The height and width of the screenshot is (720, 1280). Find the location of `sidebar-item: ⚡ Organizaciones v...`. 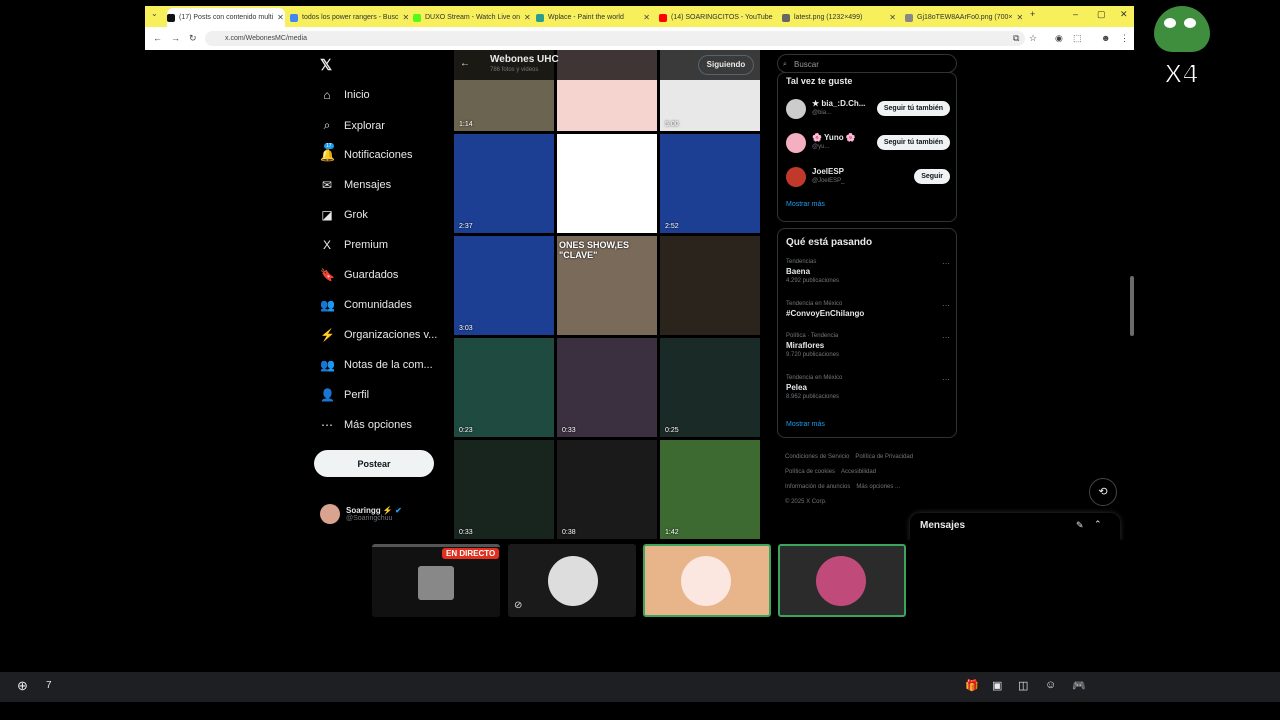

sidebar-item: ⚡ Organizaciones v... is located at coordinates (378, 335).